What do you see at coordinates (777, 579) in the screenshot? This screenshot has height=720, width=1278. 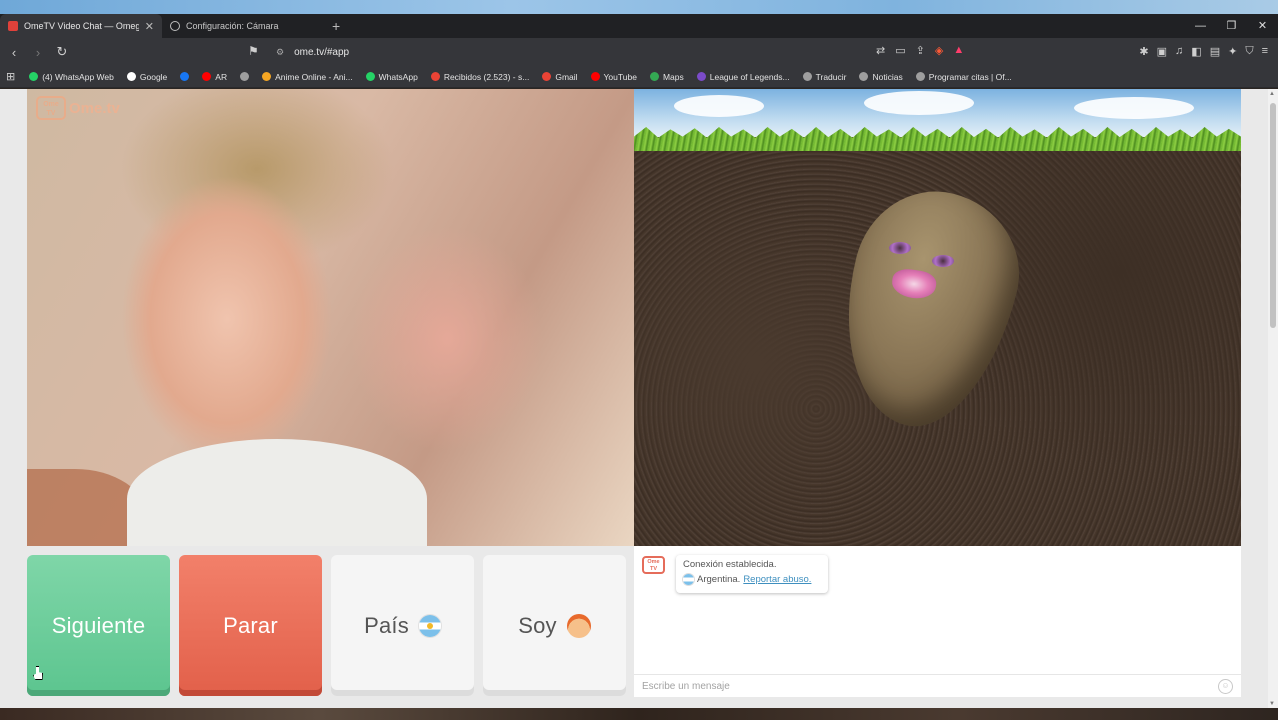 I see `report-abuse-link: Reportar abuso.` at bounding box center [777, 579].